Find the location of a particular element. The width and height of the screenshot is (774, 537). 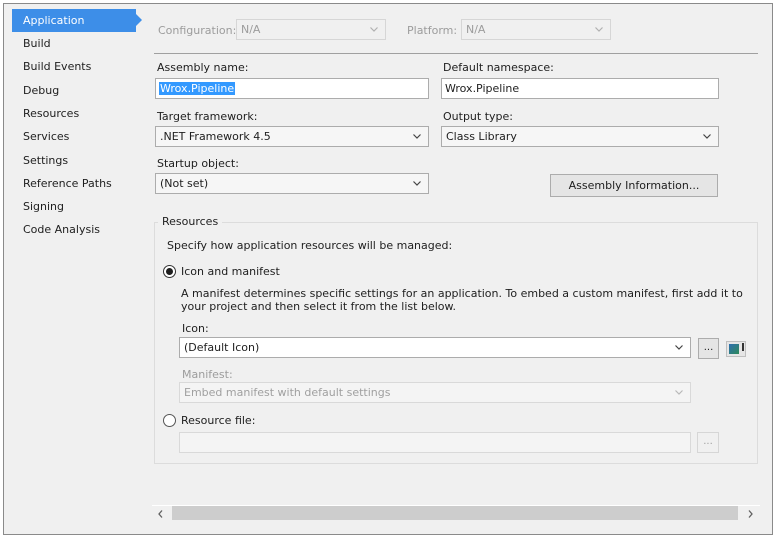

default-namespace-label: Default namespace: is located at coordinates (498, 67).